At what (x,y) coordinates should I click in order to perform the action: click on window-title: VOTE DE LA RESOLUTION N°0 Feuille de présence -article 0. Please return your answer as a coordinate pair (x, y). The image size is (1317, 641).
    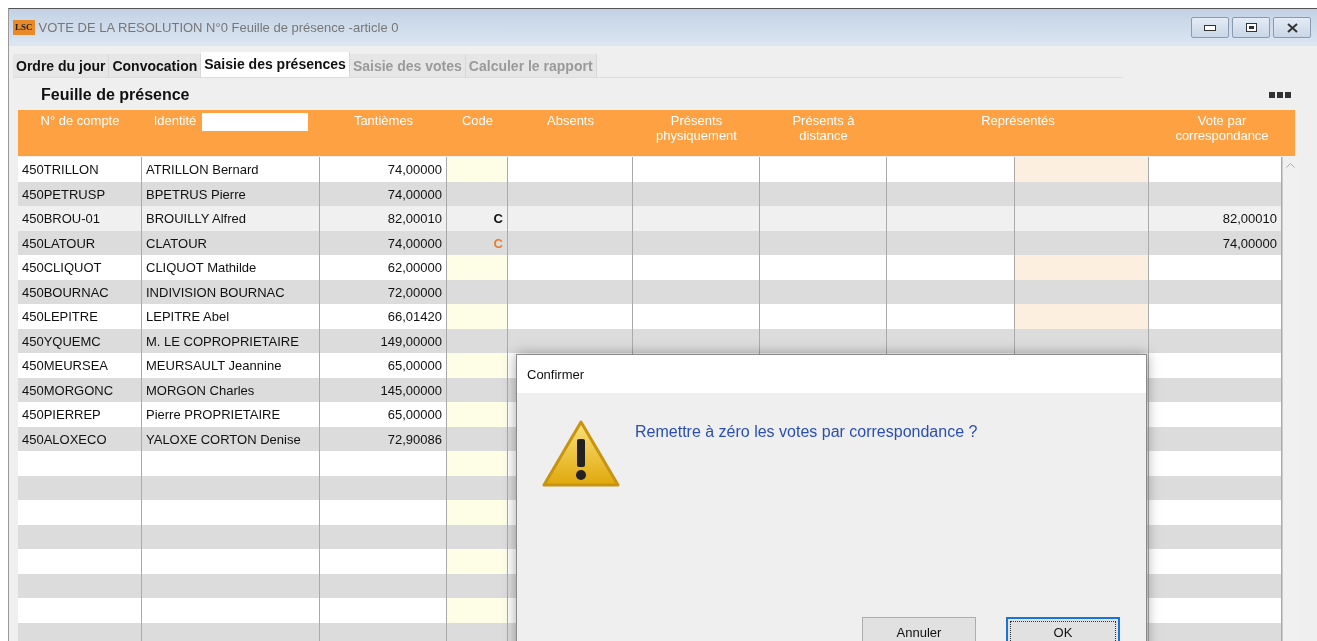
    Looking at the image, I should click on (219, 27).